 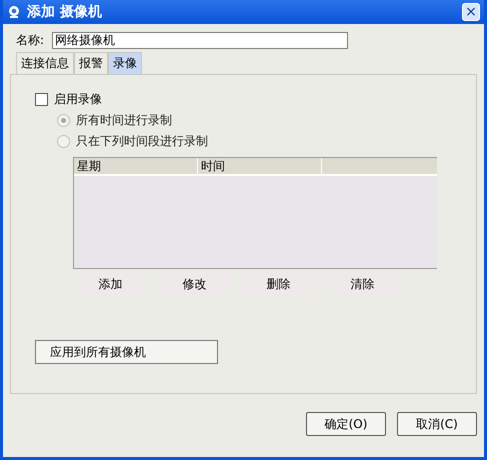 What do you see at coordinates (200, 40) in the screenshot?
I see `name-field: 网络摄像机` at bounding box center [200, 40].